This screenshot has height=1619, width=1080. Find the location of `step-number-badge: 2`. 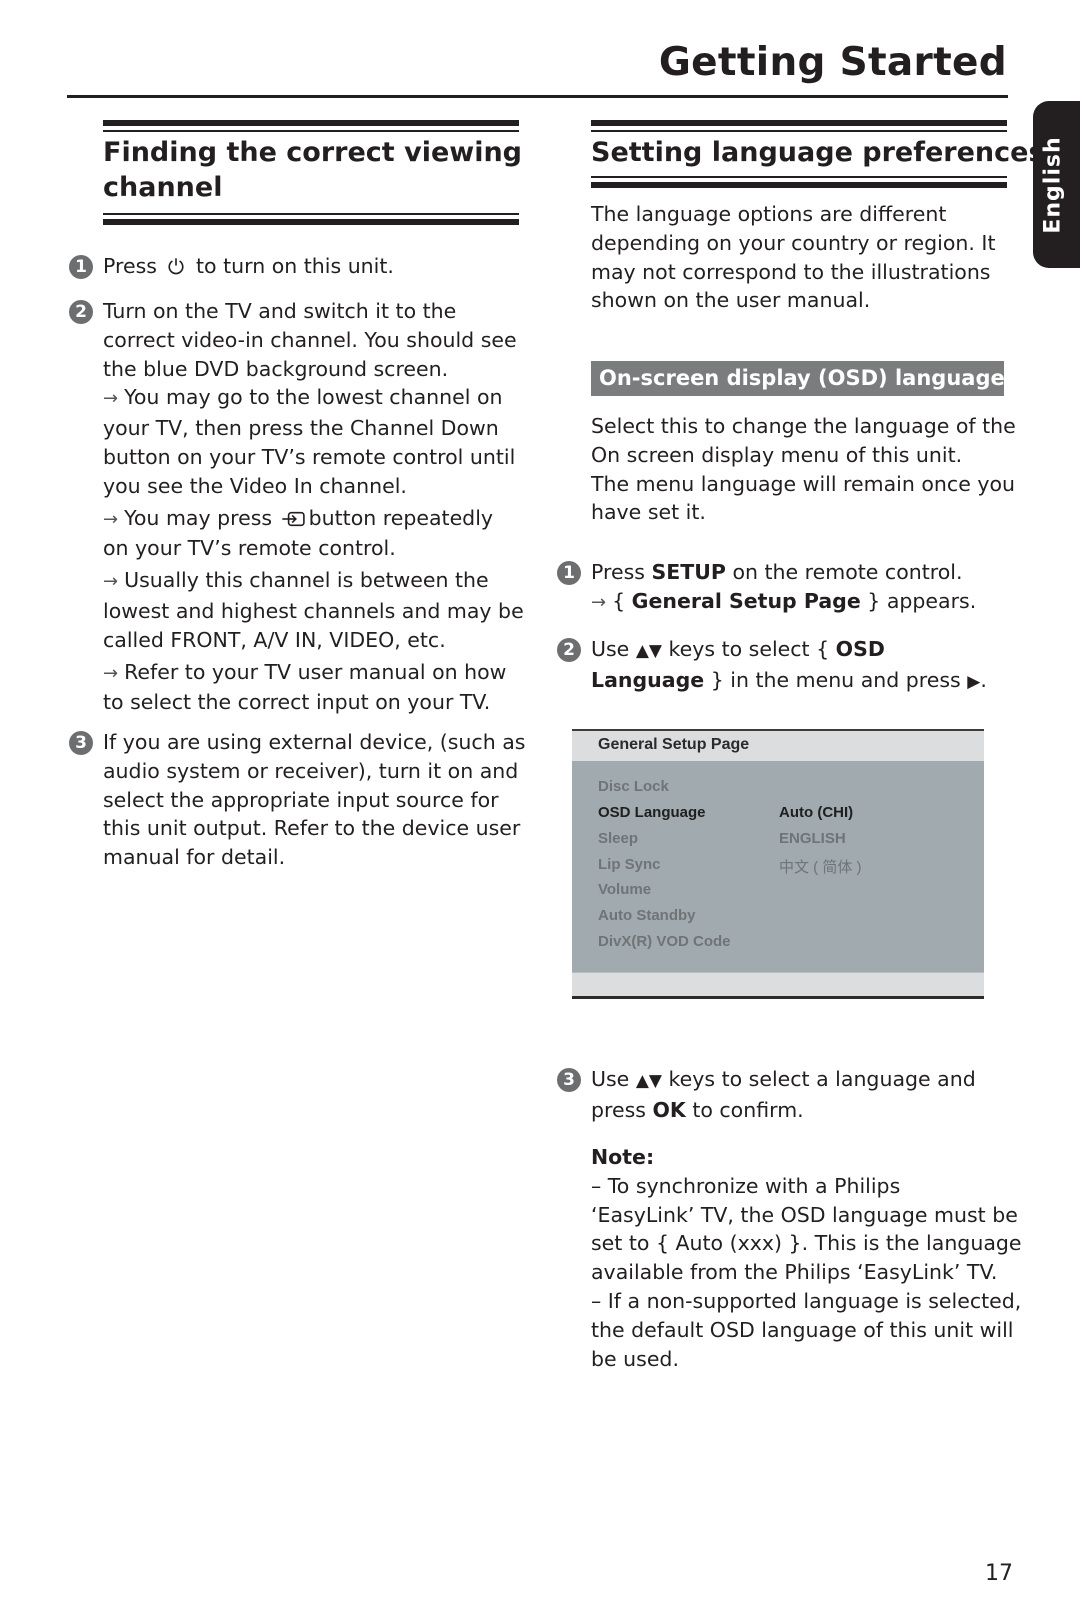

step-number-badge: 2 is located at coordinates (81, 312).